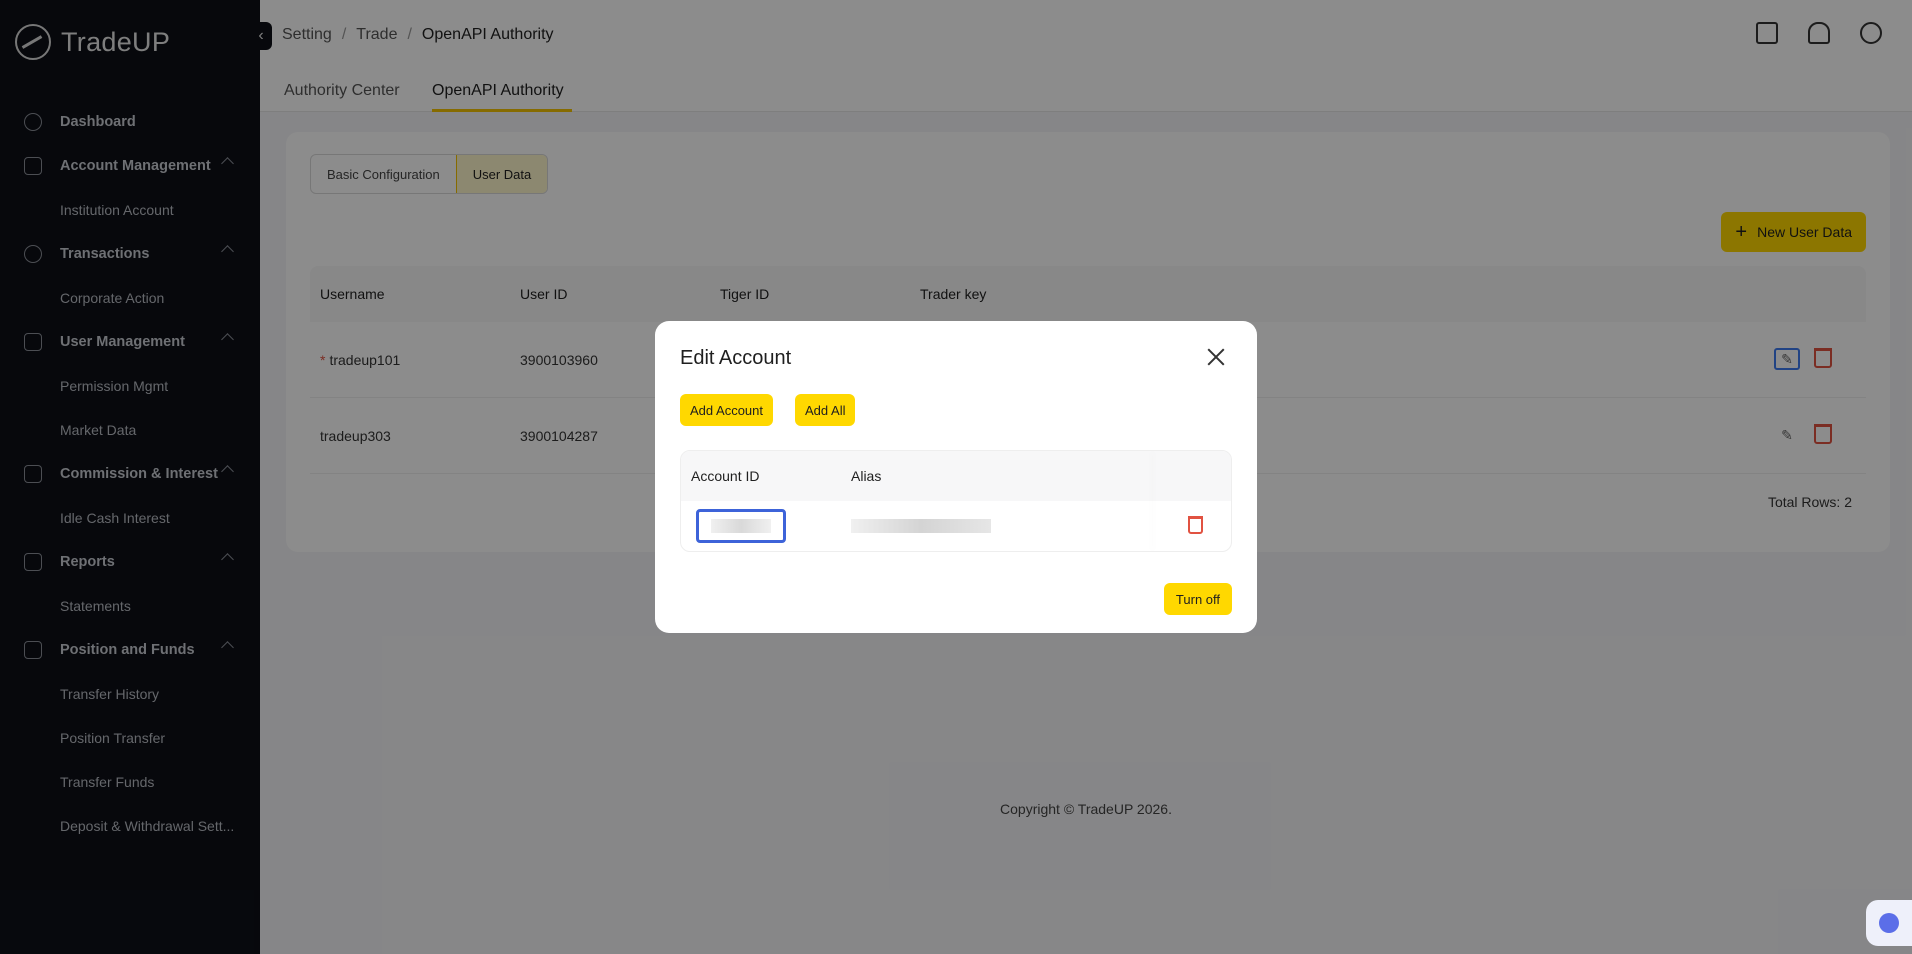 The image size is (1912, 954). I want to click on account-table: Account ID Alias, so click(956, 501).